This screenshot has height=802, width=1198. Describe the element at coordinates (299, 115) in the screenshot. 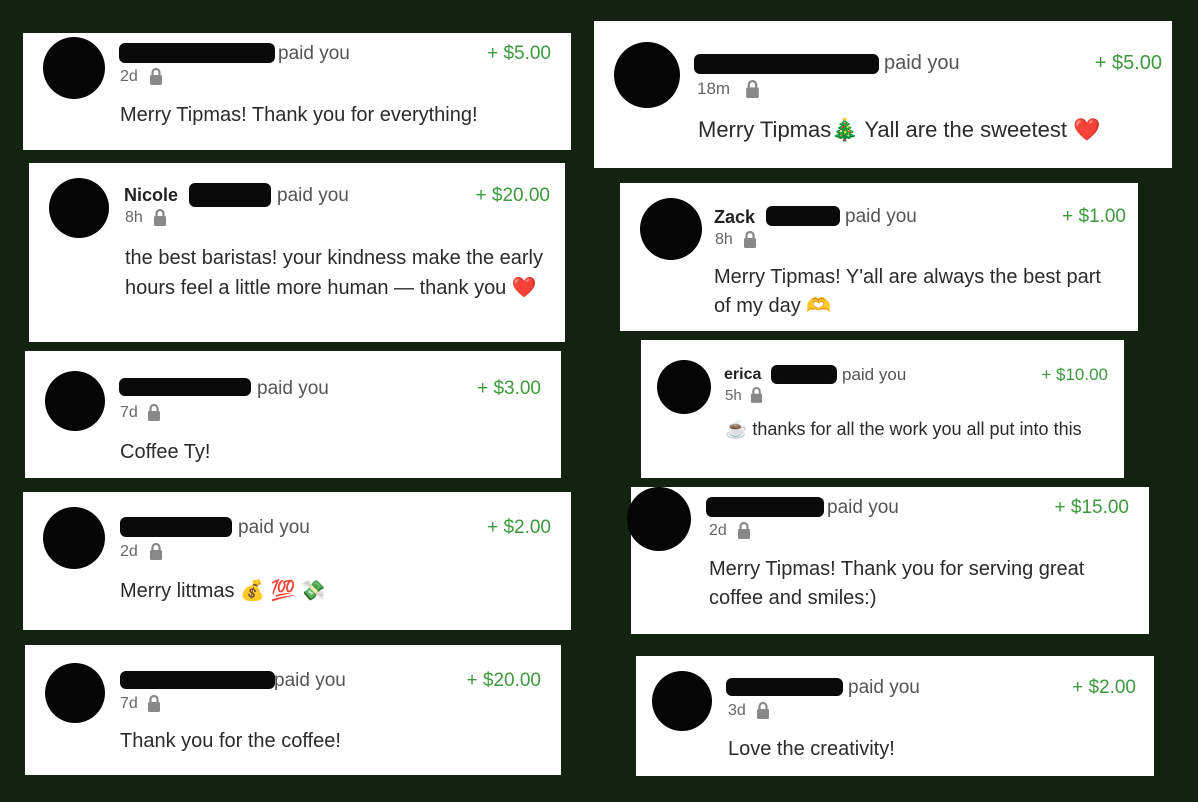

I see `message-text: Merry Tipmas! Thank you for everything!` at that location.